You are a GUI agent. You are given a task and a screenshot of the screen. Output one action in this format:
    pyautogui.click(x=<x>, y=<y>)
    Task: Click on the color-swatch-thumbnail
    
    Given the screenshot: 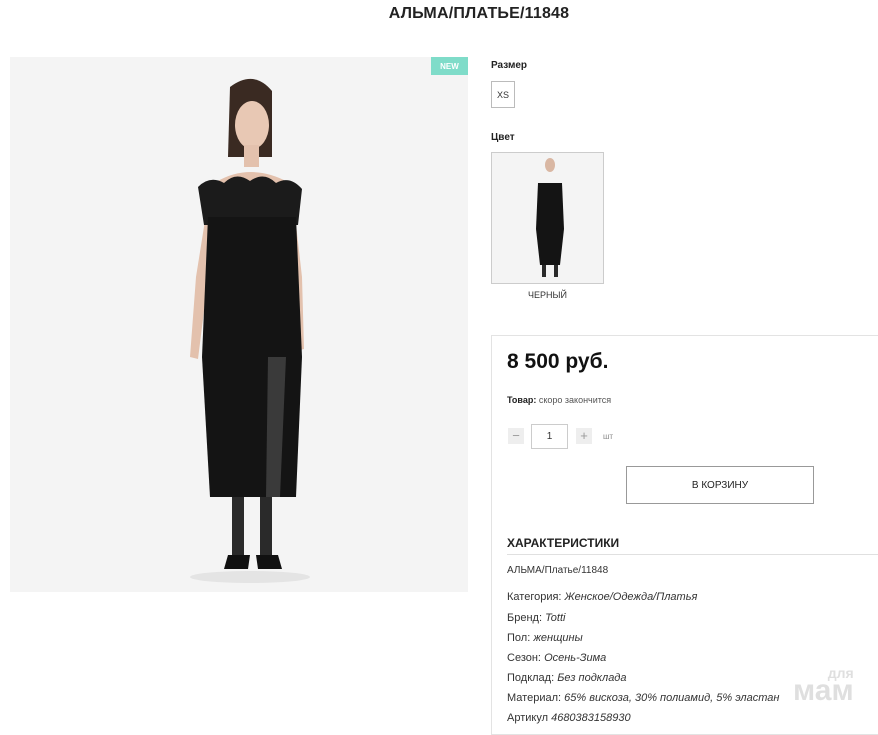 What is the action you would take?
    pyautogui.click(x=547, y=218)
    